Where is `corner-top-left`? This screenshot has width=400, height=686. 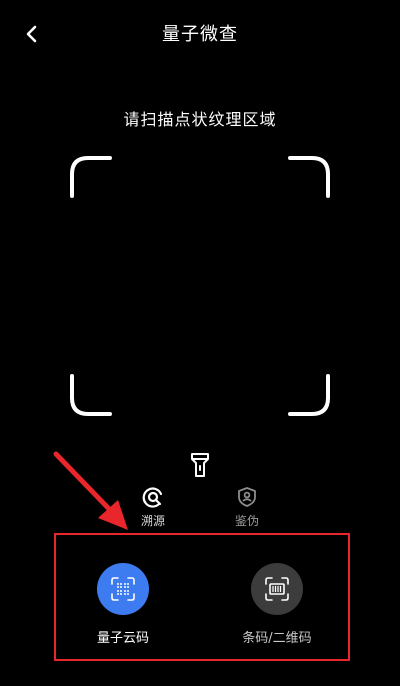 corner-top-left is located at coordinates (91, 177).